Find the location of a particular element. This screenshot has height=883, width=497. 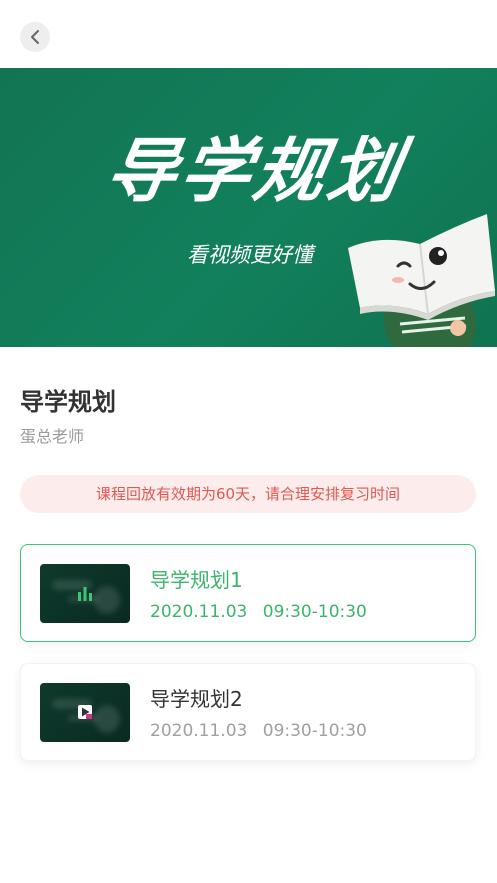

play-icon is located at coordinates (85, 712).